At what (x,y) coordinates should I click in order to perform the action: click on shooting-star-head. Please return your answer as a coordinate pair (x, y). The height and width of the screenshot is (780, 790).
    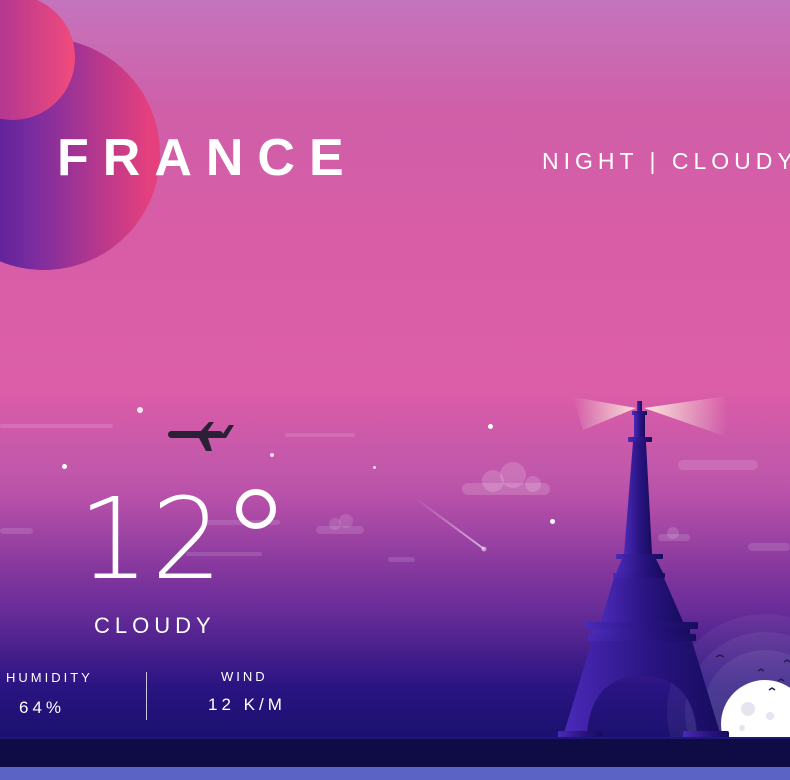
    Looking at the image, I should click on (484, 549).